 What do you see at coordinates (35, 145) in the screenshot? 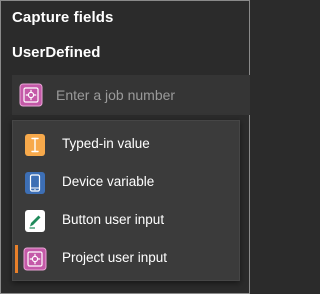
I see `typed-in-value-icon` at bounding box center [35, 145].